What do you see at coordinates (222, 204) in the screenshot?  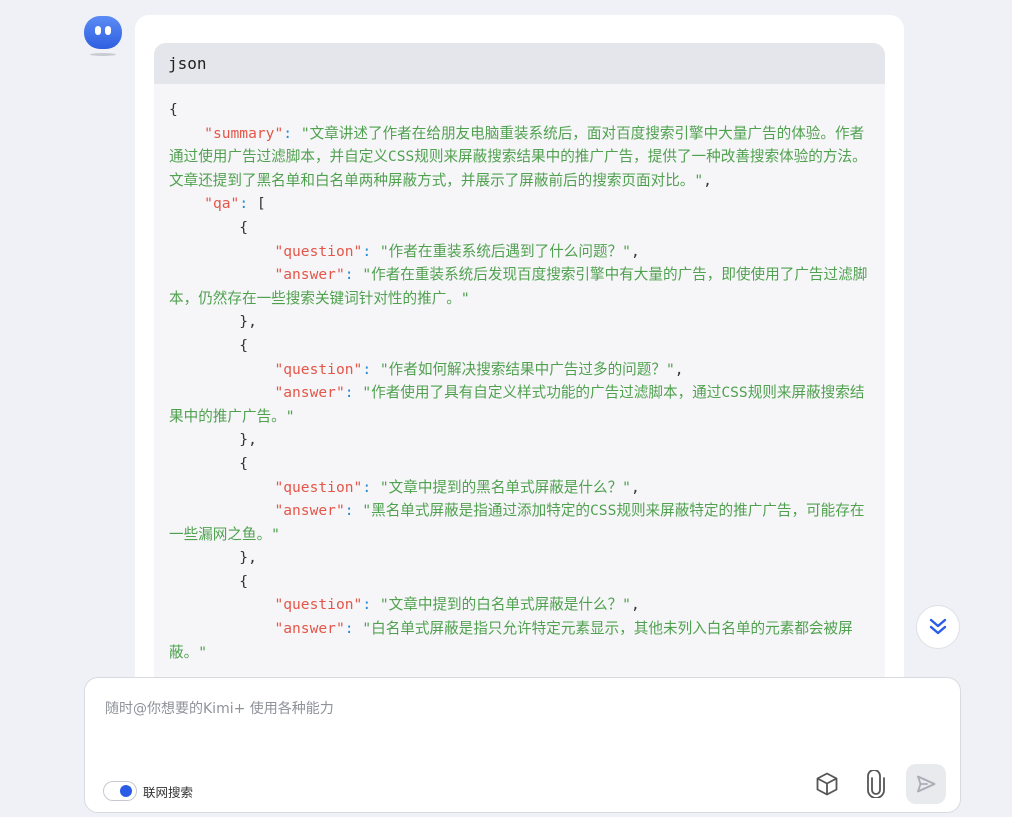 I see `code-token: "qa"` at bounding box center [222, 204].